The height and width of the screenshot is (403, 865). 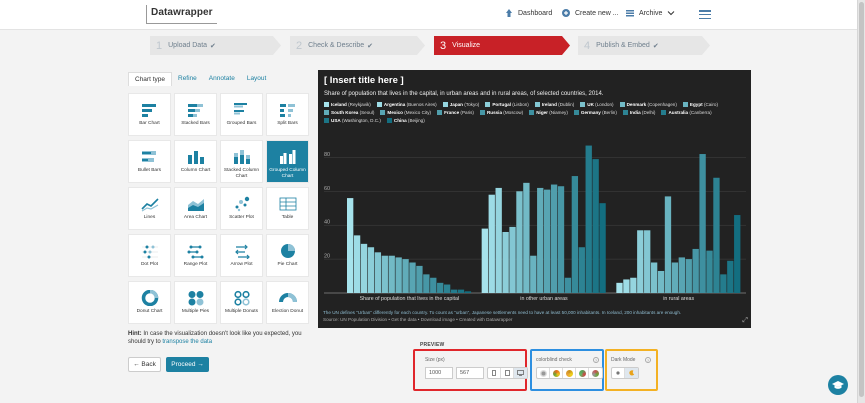 I want to click on dashboard-link: Dashboard, so click(x=528, y=13).